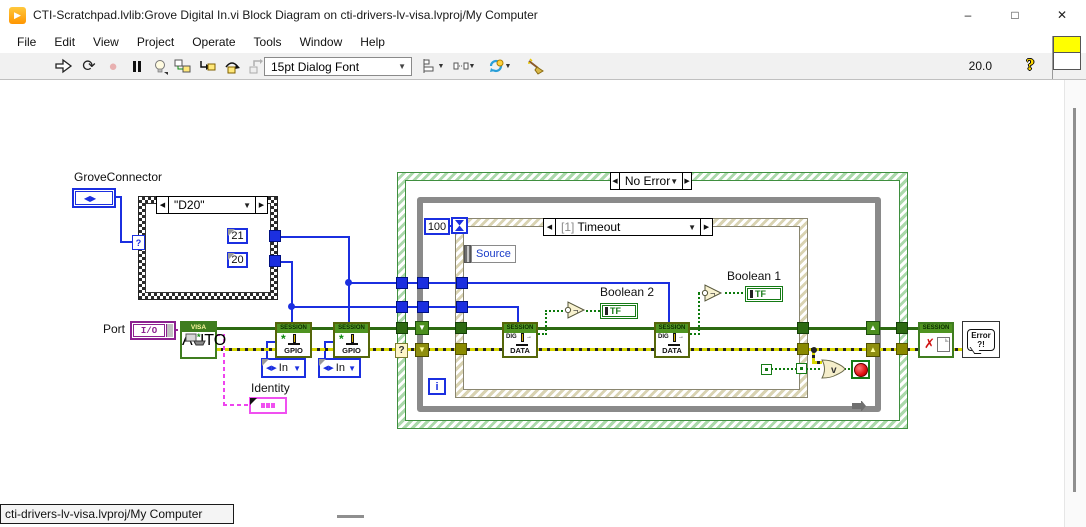  I want to click on pause-bar-icon, so click(134, 66).